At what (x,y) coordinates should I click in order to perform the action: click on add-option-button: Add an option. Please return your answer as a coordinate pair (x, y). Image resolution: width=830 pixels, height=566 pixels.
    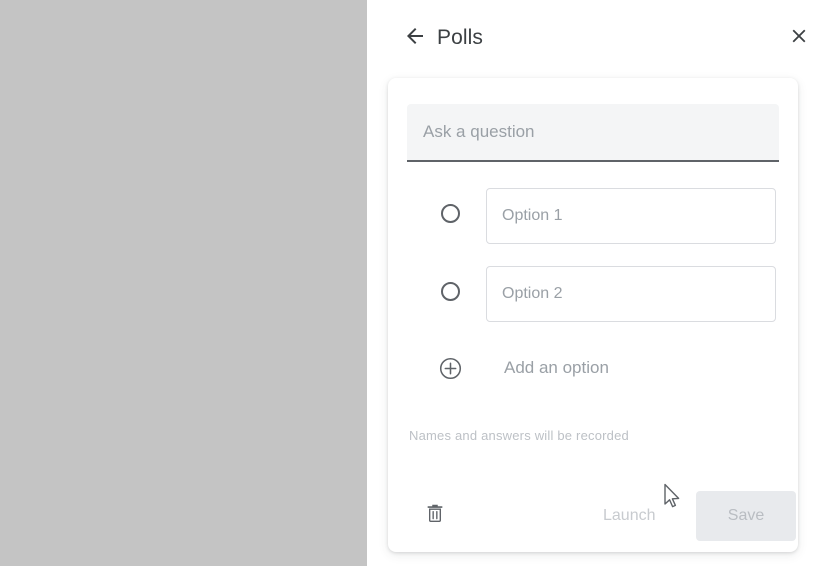
    Looking at the image, I should click on (593, 368).